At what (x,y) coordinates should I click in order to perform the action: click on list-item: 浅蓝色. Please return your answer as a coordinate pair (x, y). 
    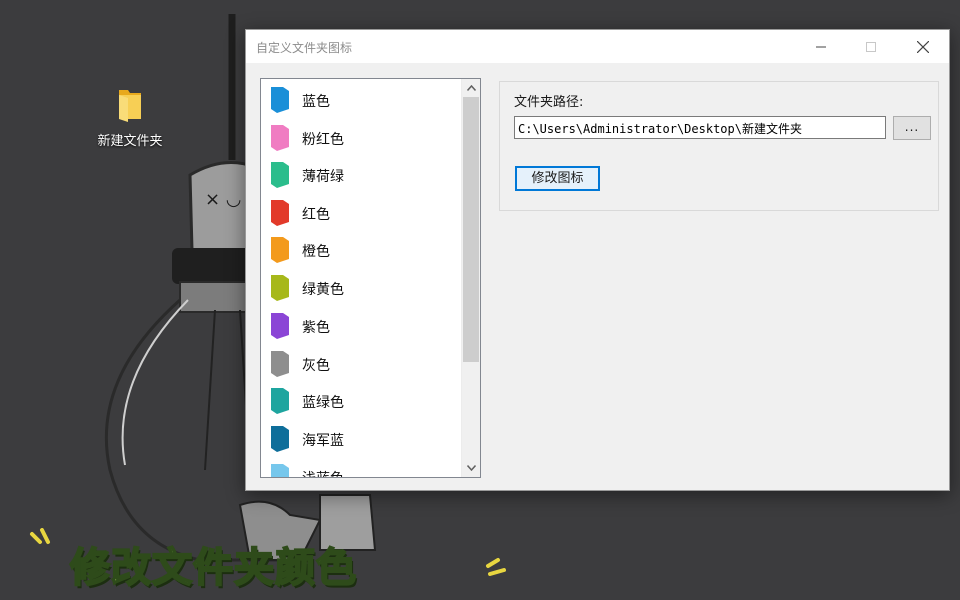
    Looking at the image, I should click on (360, 467).